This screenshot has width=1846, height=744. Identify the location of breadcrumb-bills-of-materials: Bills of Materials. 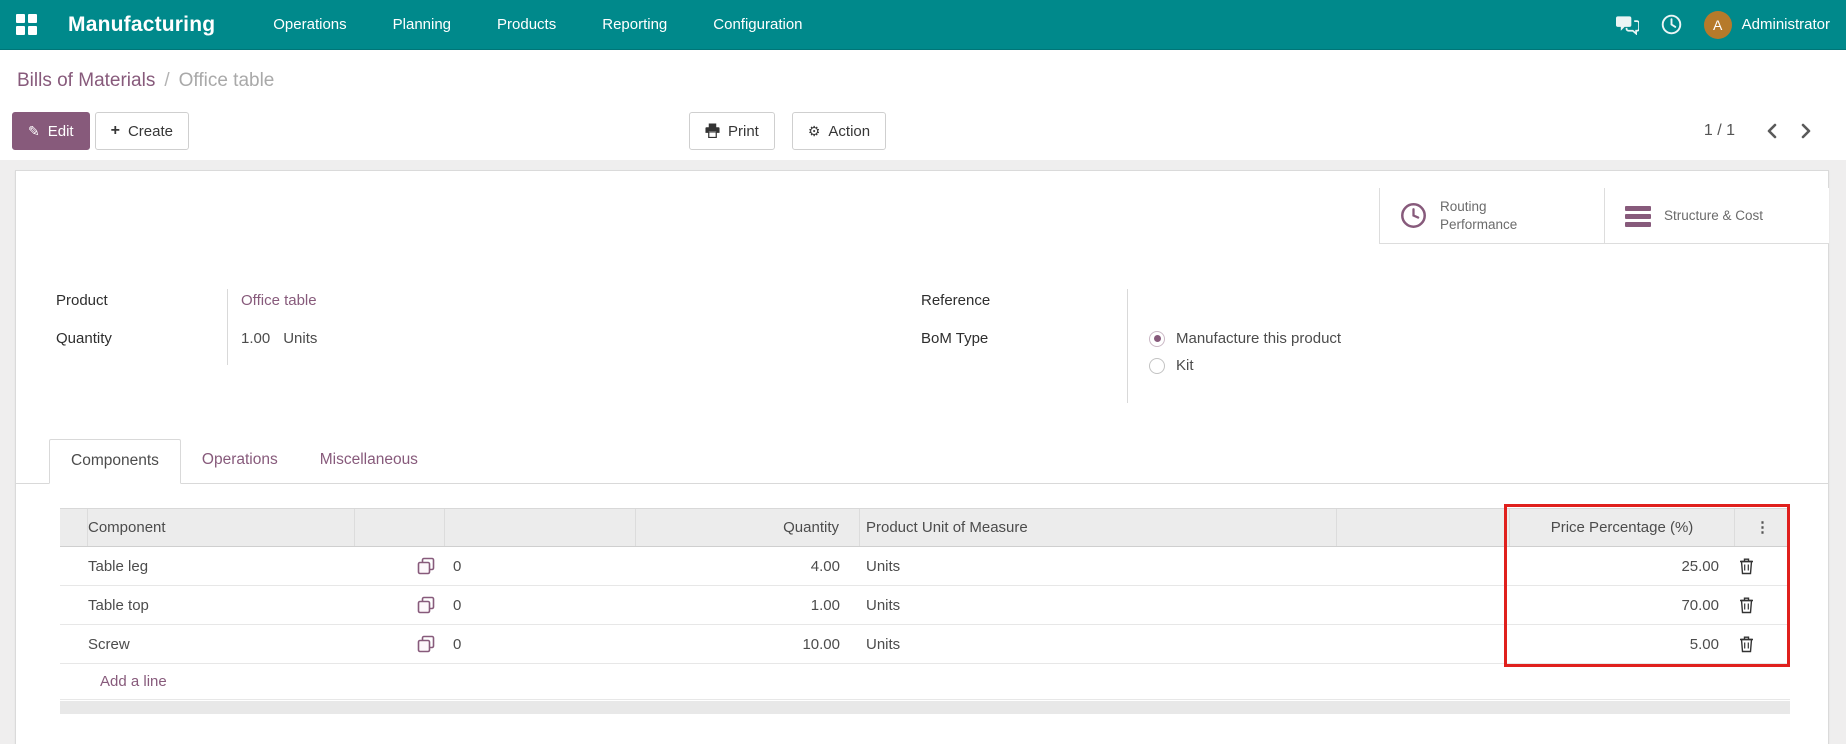
(86, 80).